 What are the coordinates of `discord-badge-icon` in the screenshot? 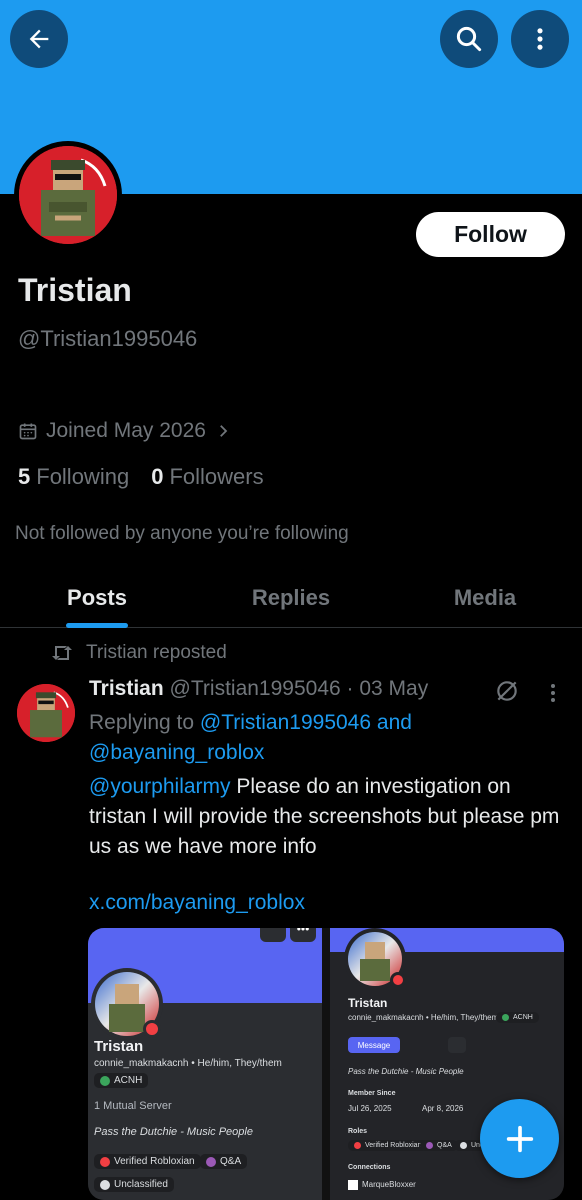 It's located at (273, 935).